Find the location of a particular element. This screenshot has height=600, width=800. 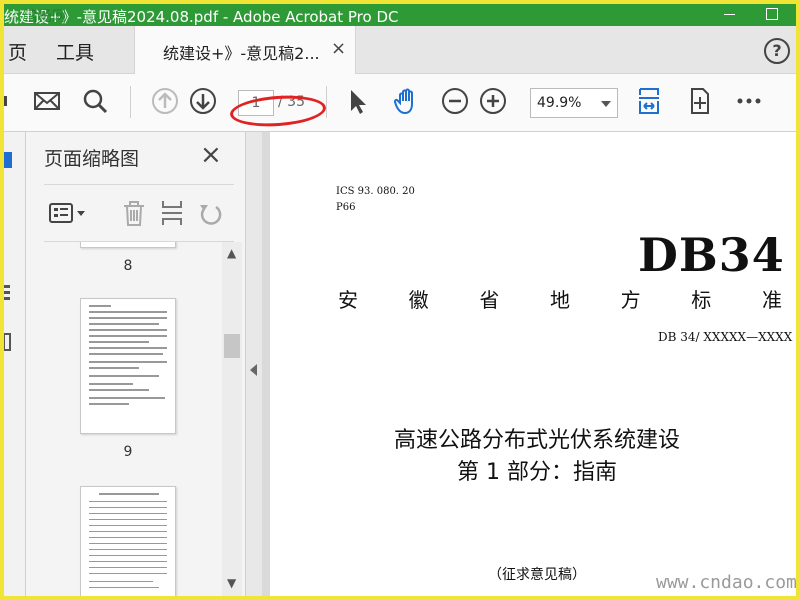

tab-close-button: × is located at coordinates (338, 48).